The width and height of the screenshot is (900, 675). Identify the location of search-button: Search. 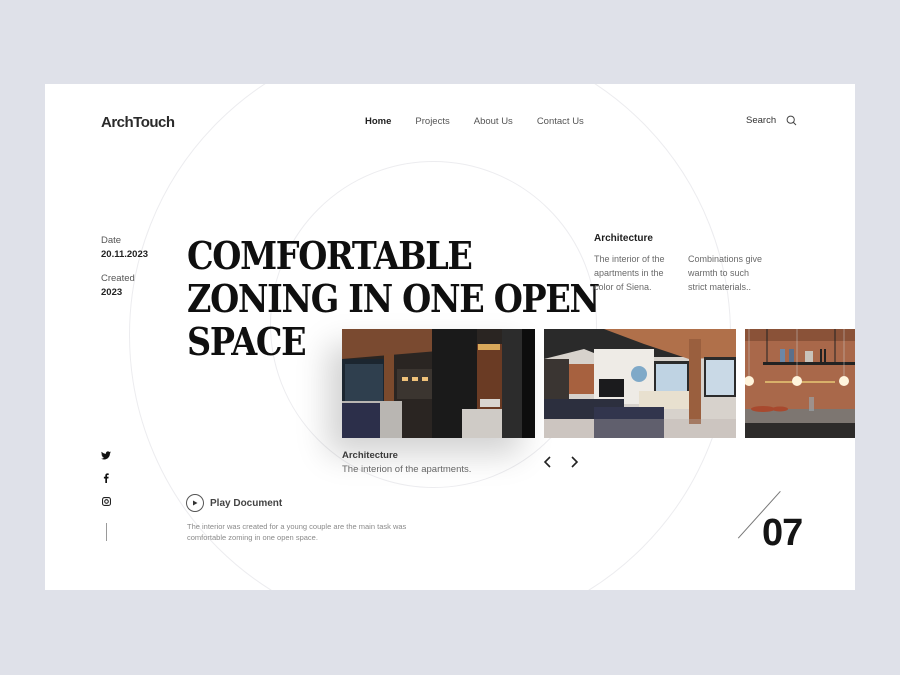
(771, 120).